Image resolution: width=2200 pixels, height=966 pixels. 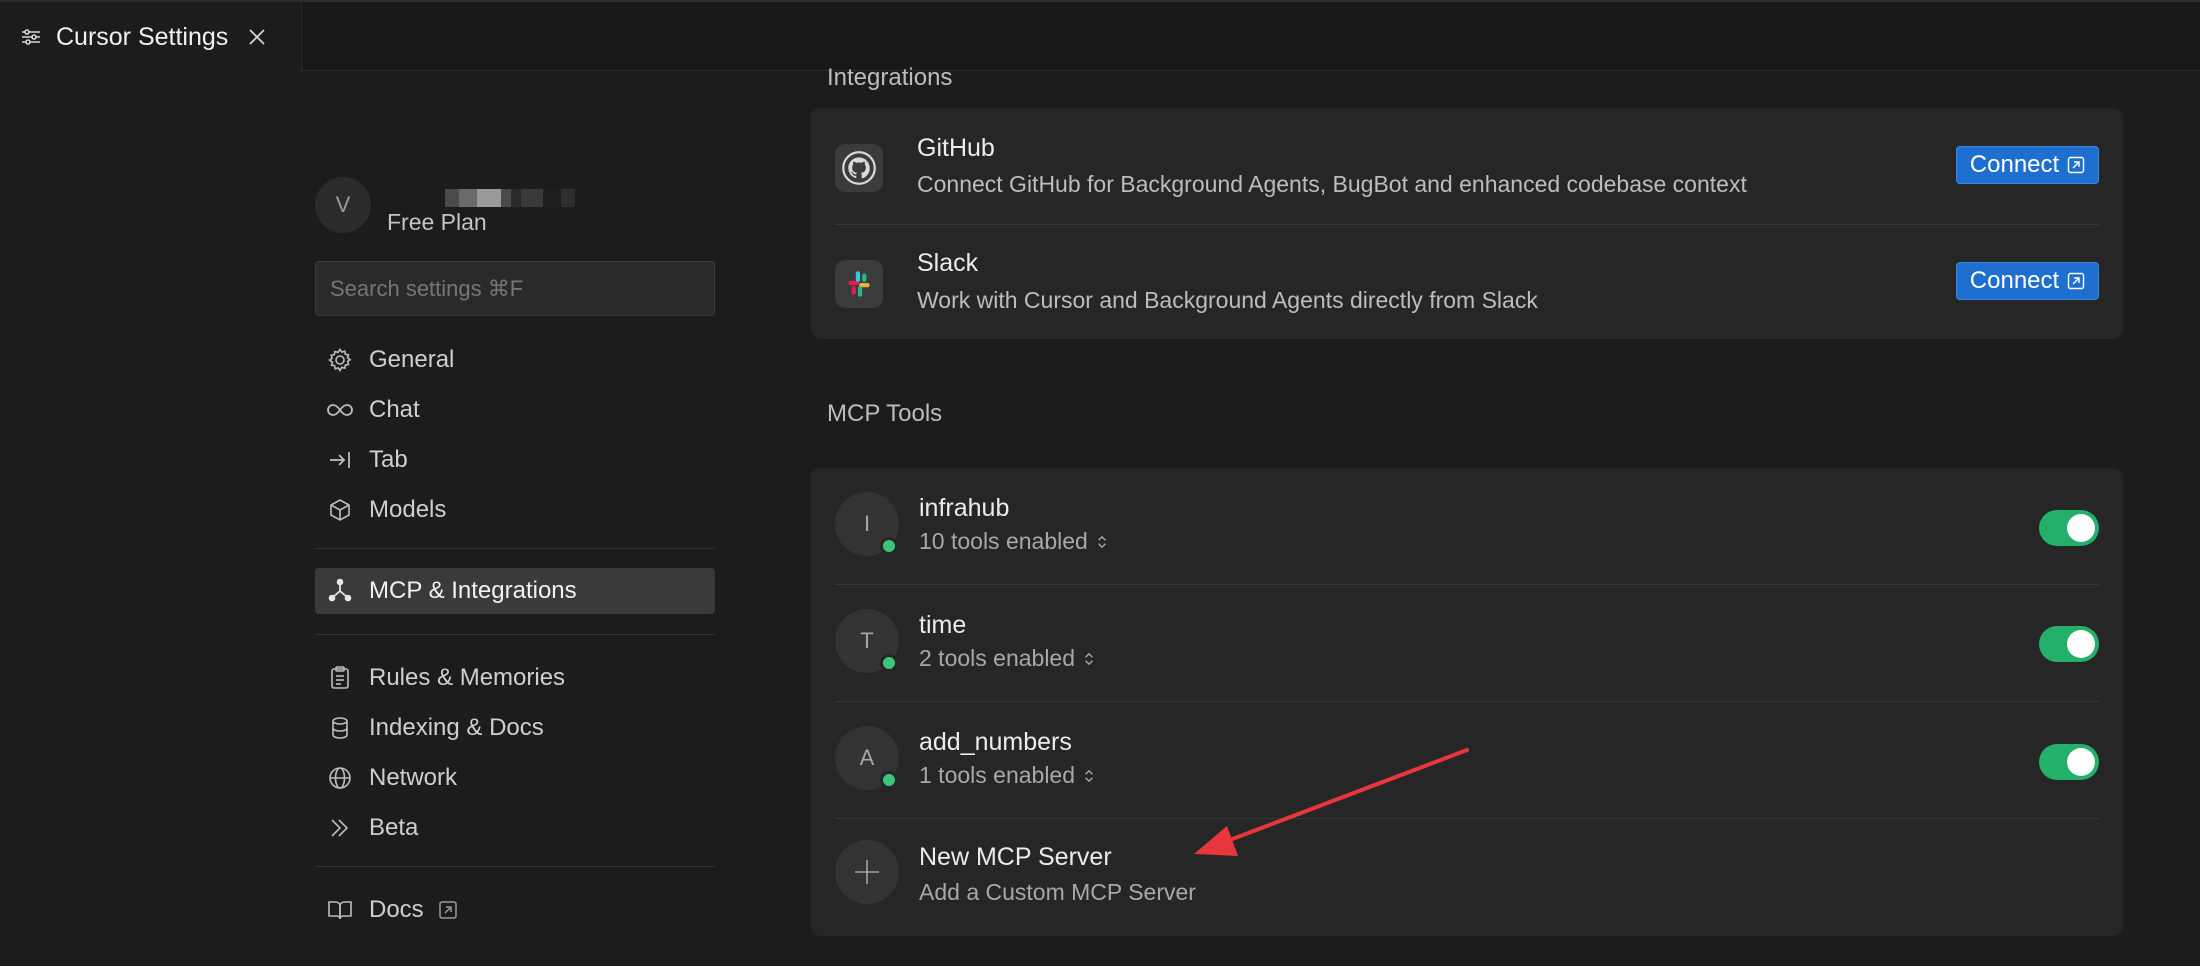 I want to click on clipboard-icon, so click(x=340, y=677).